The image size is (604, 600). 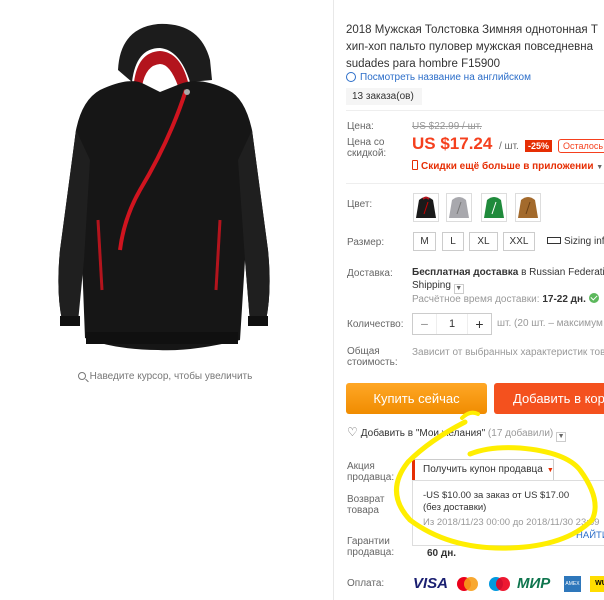 I want to click on size-info-text: Sizing info, so click(x=584, y=241).